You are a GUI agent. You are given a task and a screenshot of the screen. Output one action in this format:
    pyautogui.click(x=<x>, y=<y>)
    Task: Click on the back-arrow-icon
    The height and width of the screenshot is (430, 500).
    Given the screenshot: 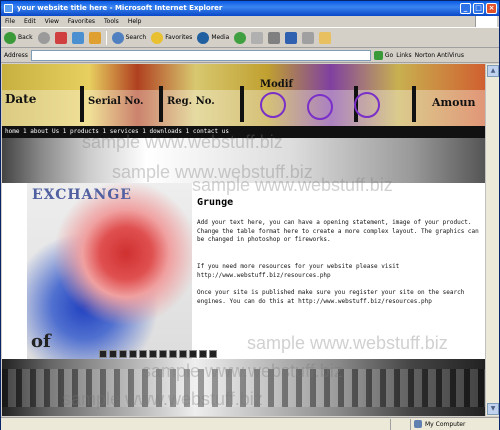 What is the action you would take?
    pyautogui.click(x=10, y=37)
    